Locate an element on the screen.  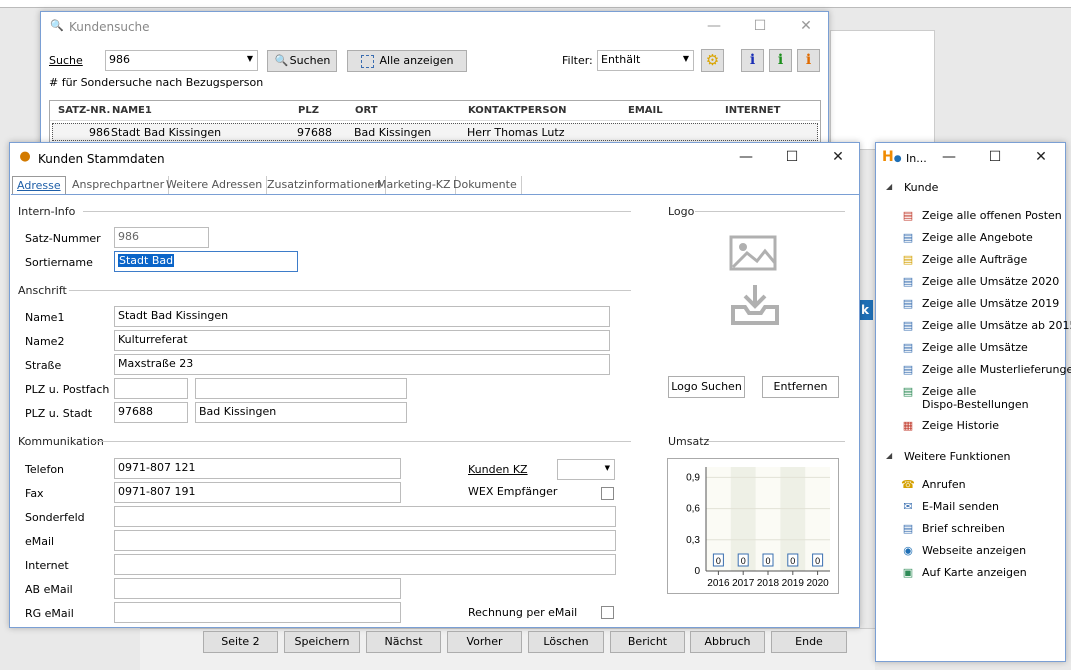
info-orange-icon: i is located at coordinates (808, 60).